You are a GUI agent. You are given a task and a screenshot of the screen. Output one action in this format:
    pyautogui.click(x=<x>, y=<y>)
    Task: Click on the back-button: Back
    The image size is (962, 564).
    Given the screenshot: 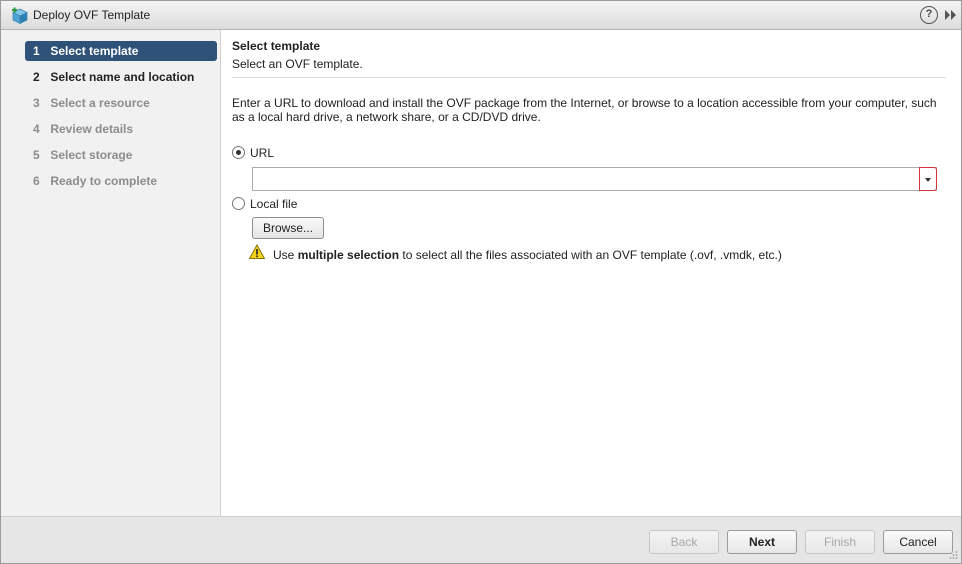 What is the action you would take?
    pyautogui.click(x=684, y=542)
    